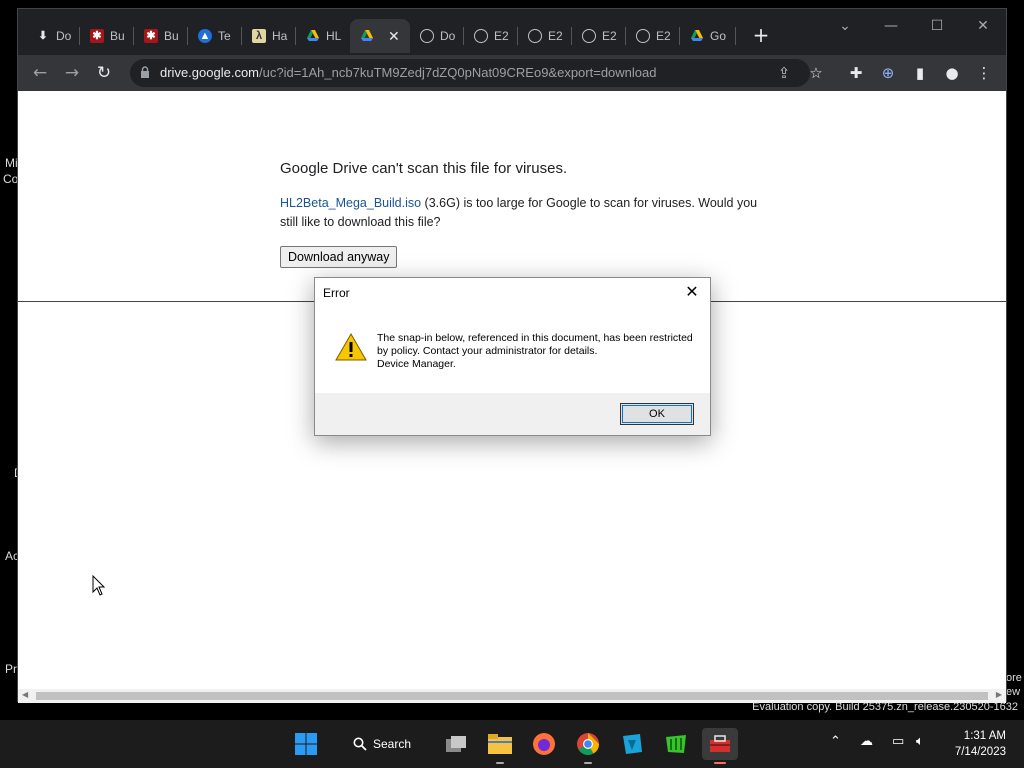 This screenshot has width=1024, height=768. Describe the element at coordinates (269, 36) in the screenshot. I see `tab-ha: λ Ha` at that location.